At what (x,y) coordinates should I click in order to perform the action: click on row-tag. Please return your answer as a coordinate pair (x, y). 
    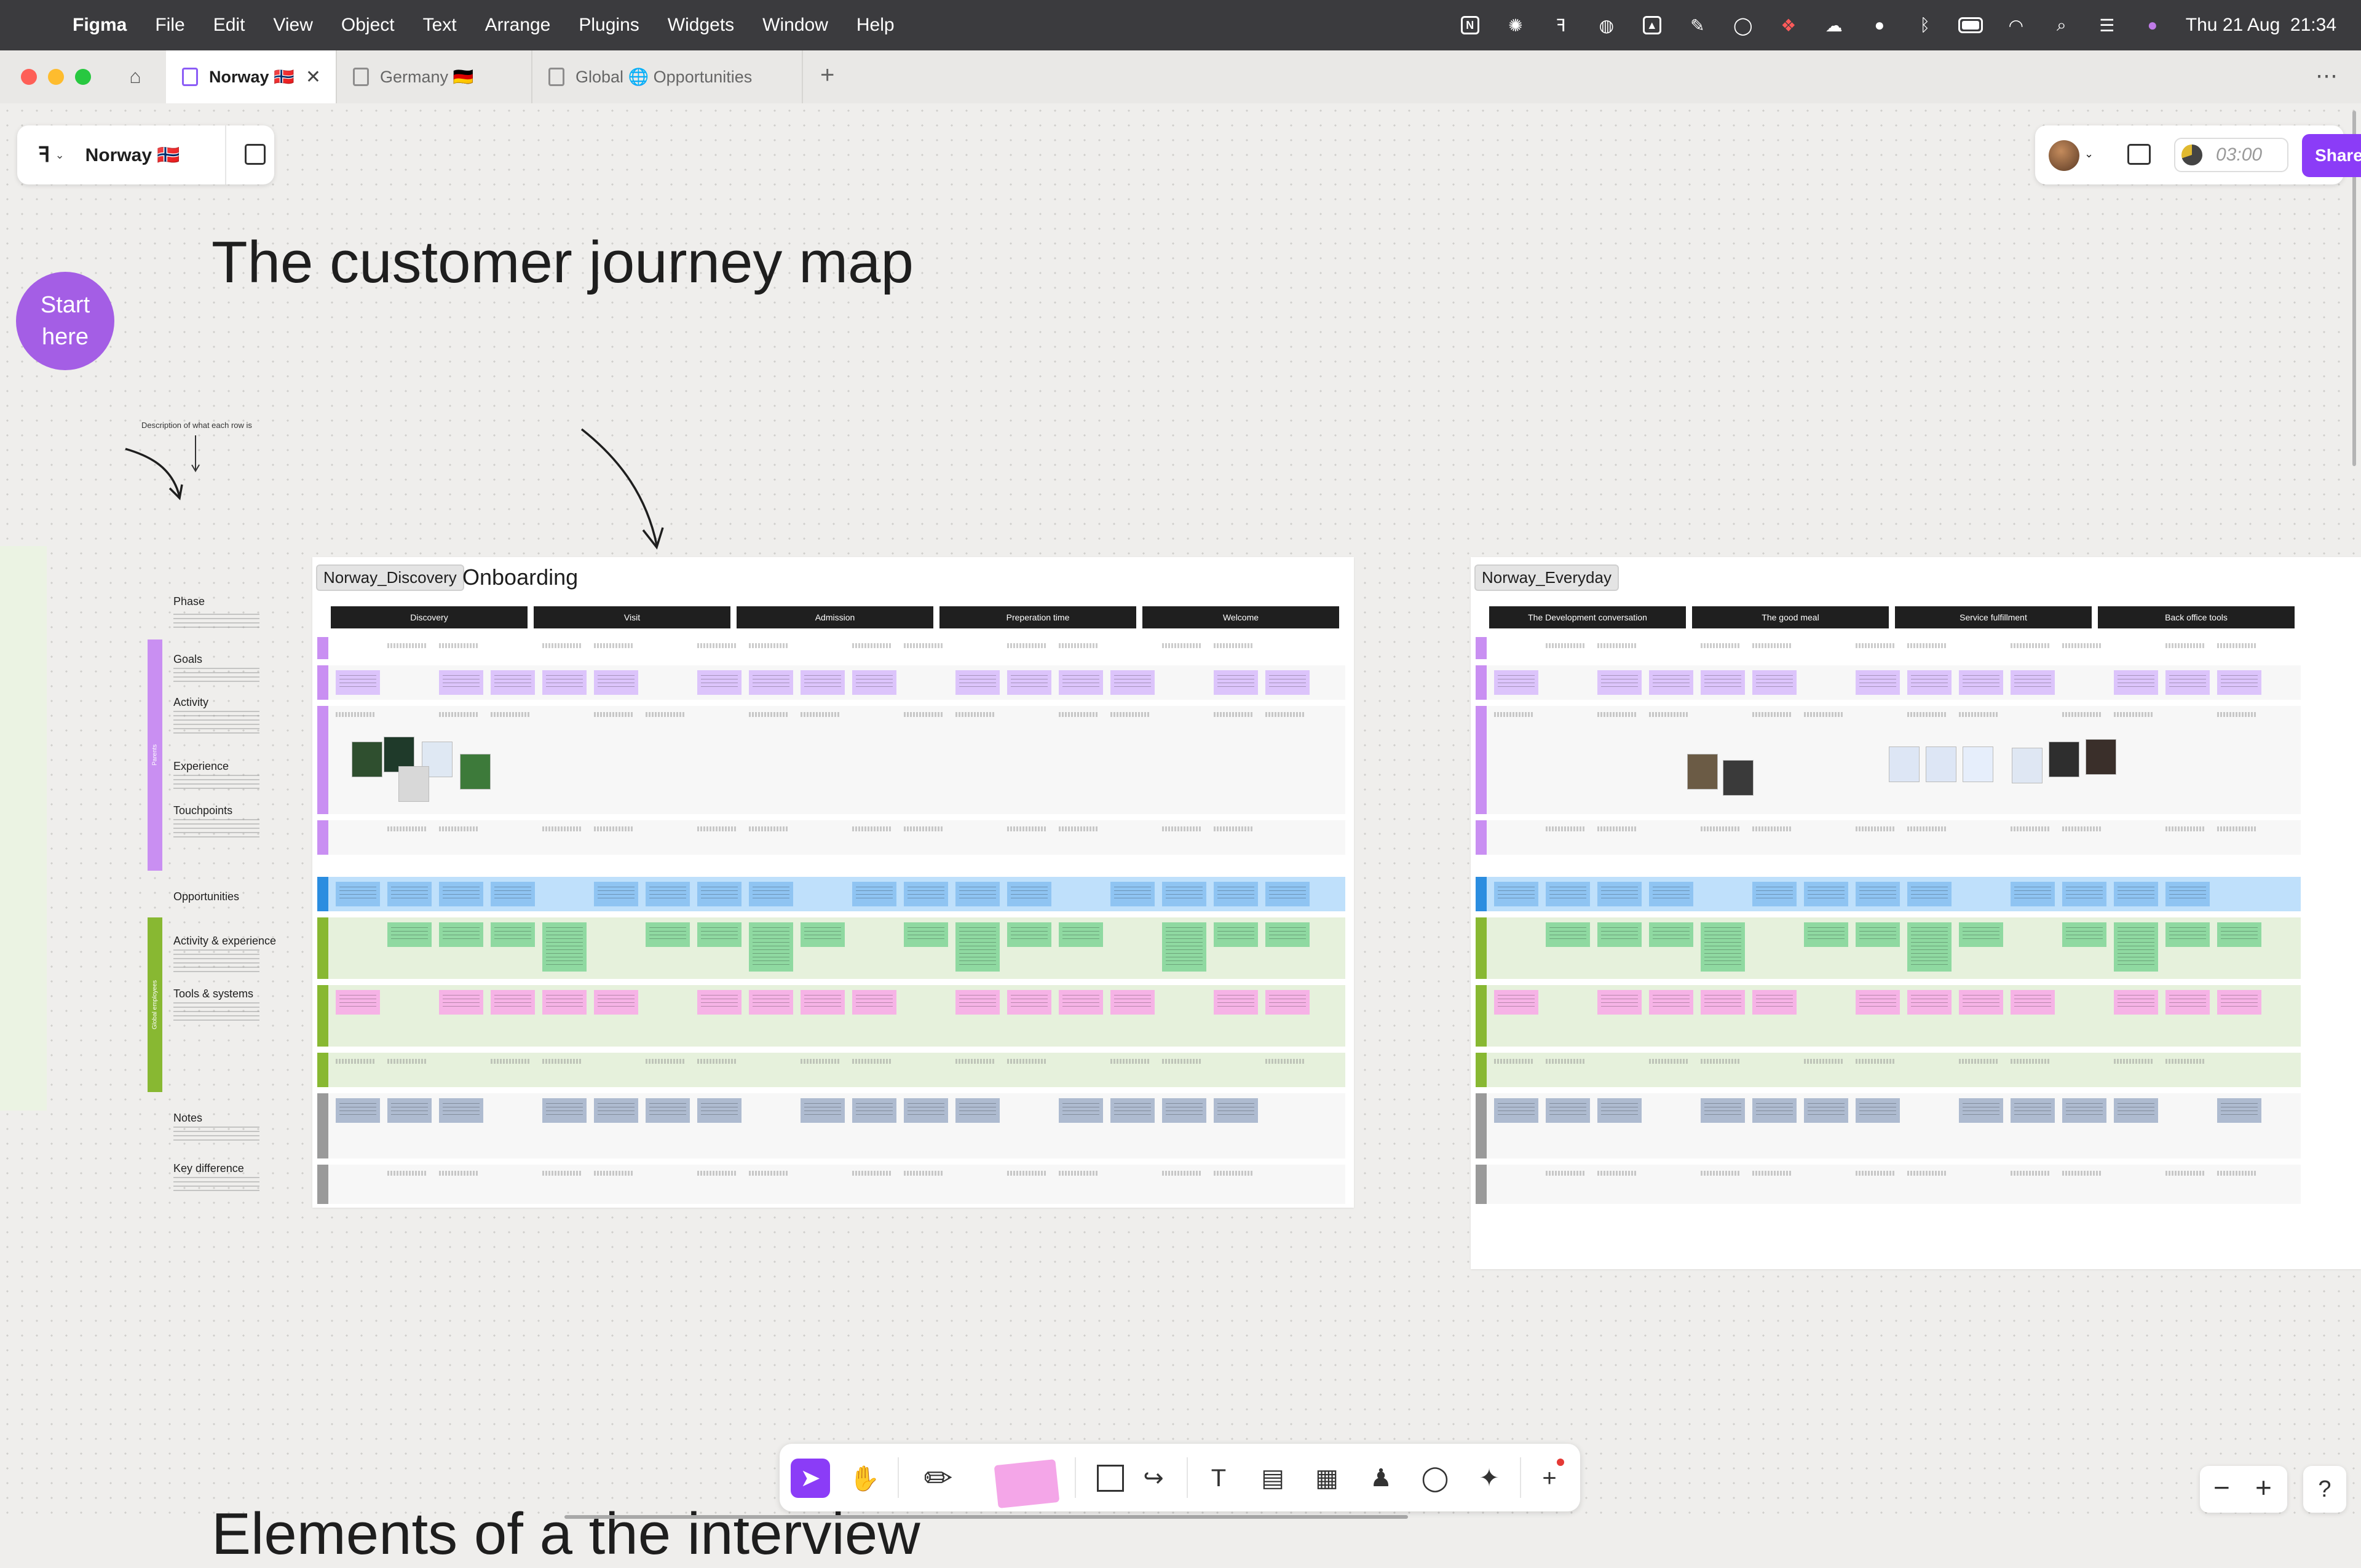
    Looking at the image, I should click on (322, 648).